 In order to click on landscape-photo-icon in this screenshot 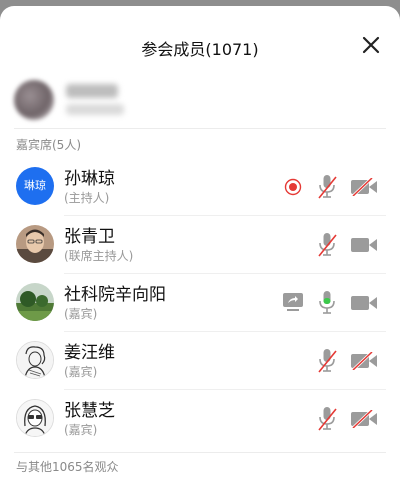, I will do `click(35, 302)`.